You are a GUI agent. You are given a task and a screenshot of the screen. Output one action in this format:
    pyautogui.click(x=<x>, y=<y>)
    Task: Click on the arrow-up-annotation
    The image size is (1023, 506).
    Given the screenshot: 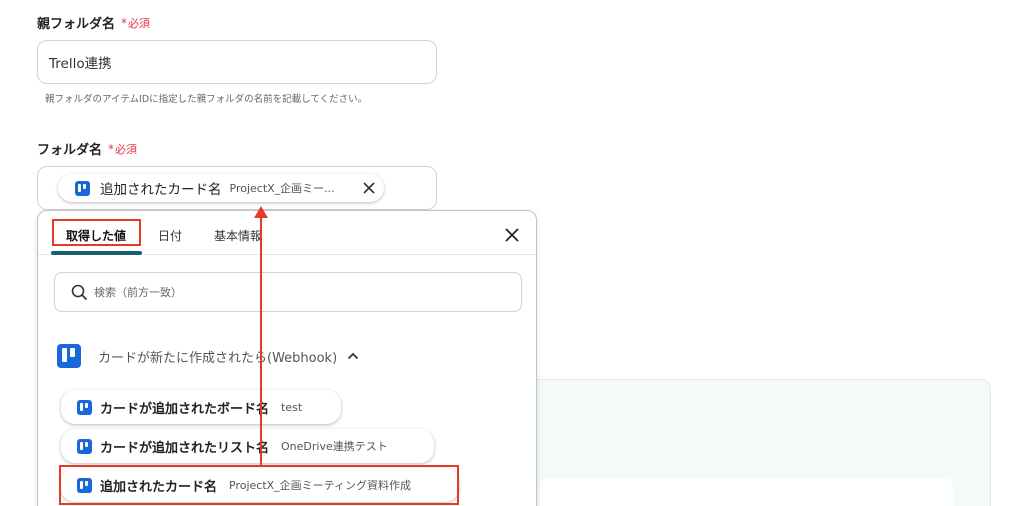 What is the action you would take?
    pyautogui.click(x=261, y=335)
    